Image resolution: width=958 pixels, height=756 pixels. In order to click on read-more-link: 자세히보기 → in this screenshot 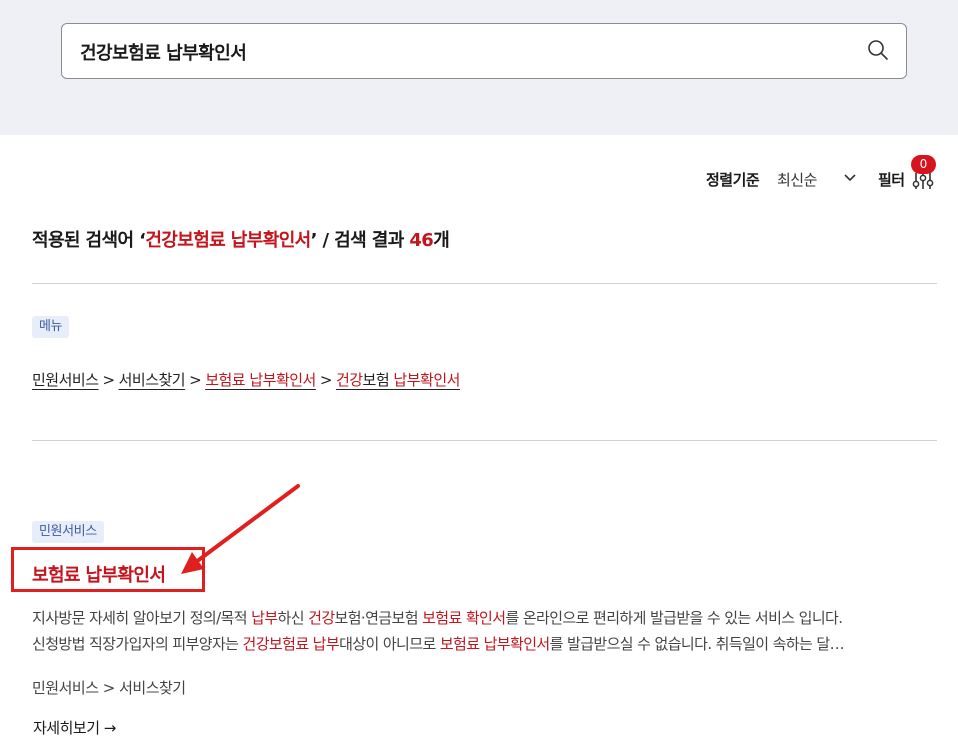, I will do `click(74, 727)`.